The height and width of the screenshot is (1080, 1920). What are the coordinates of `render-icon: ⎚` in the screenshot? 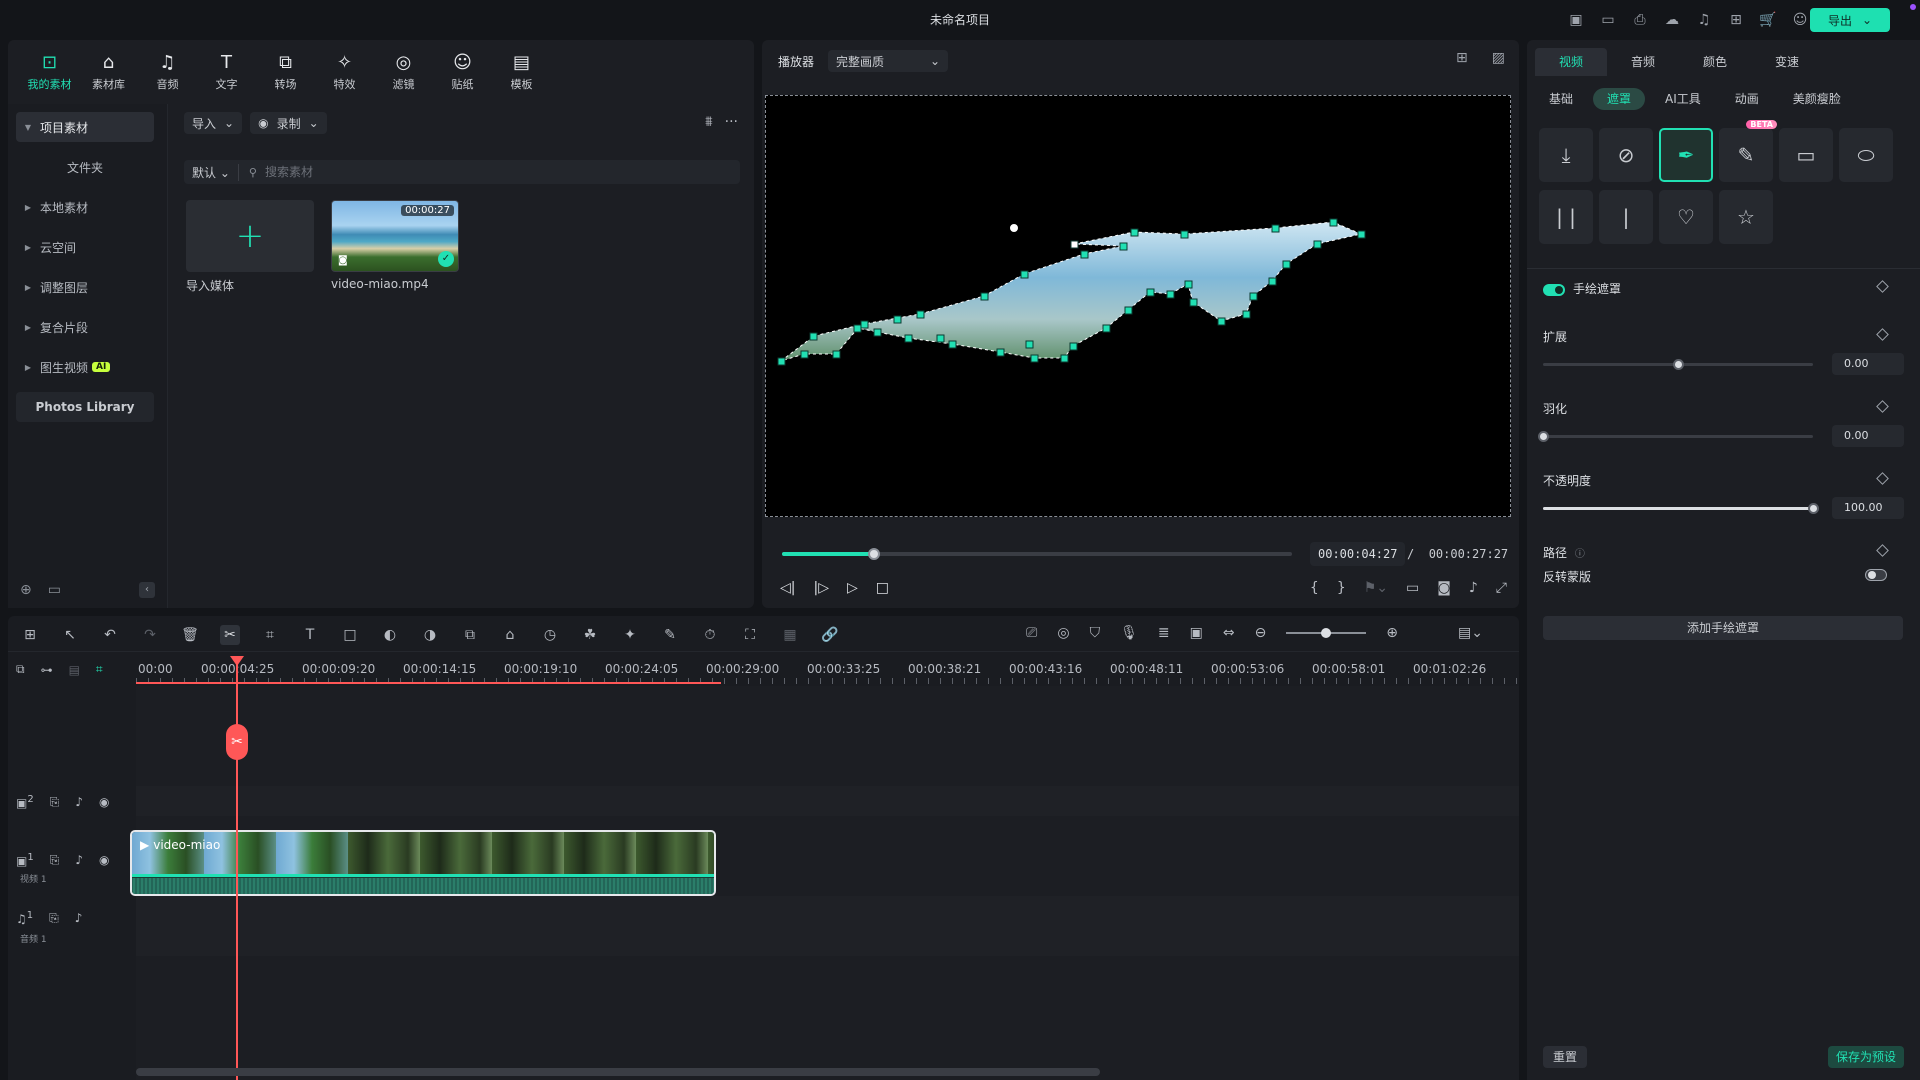 It's located at (1031, 633).